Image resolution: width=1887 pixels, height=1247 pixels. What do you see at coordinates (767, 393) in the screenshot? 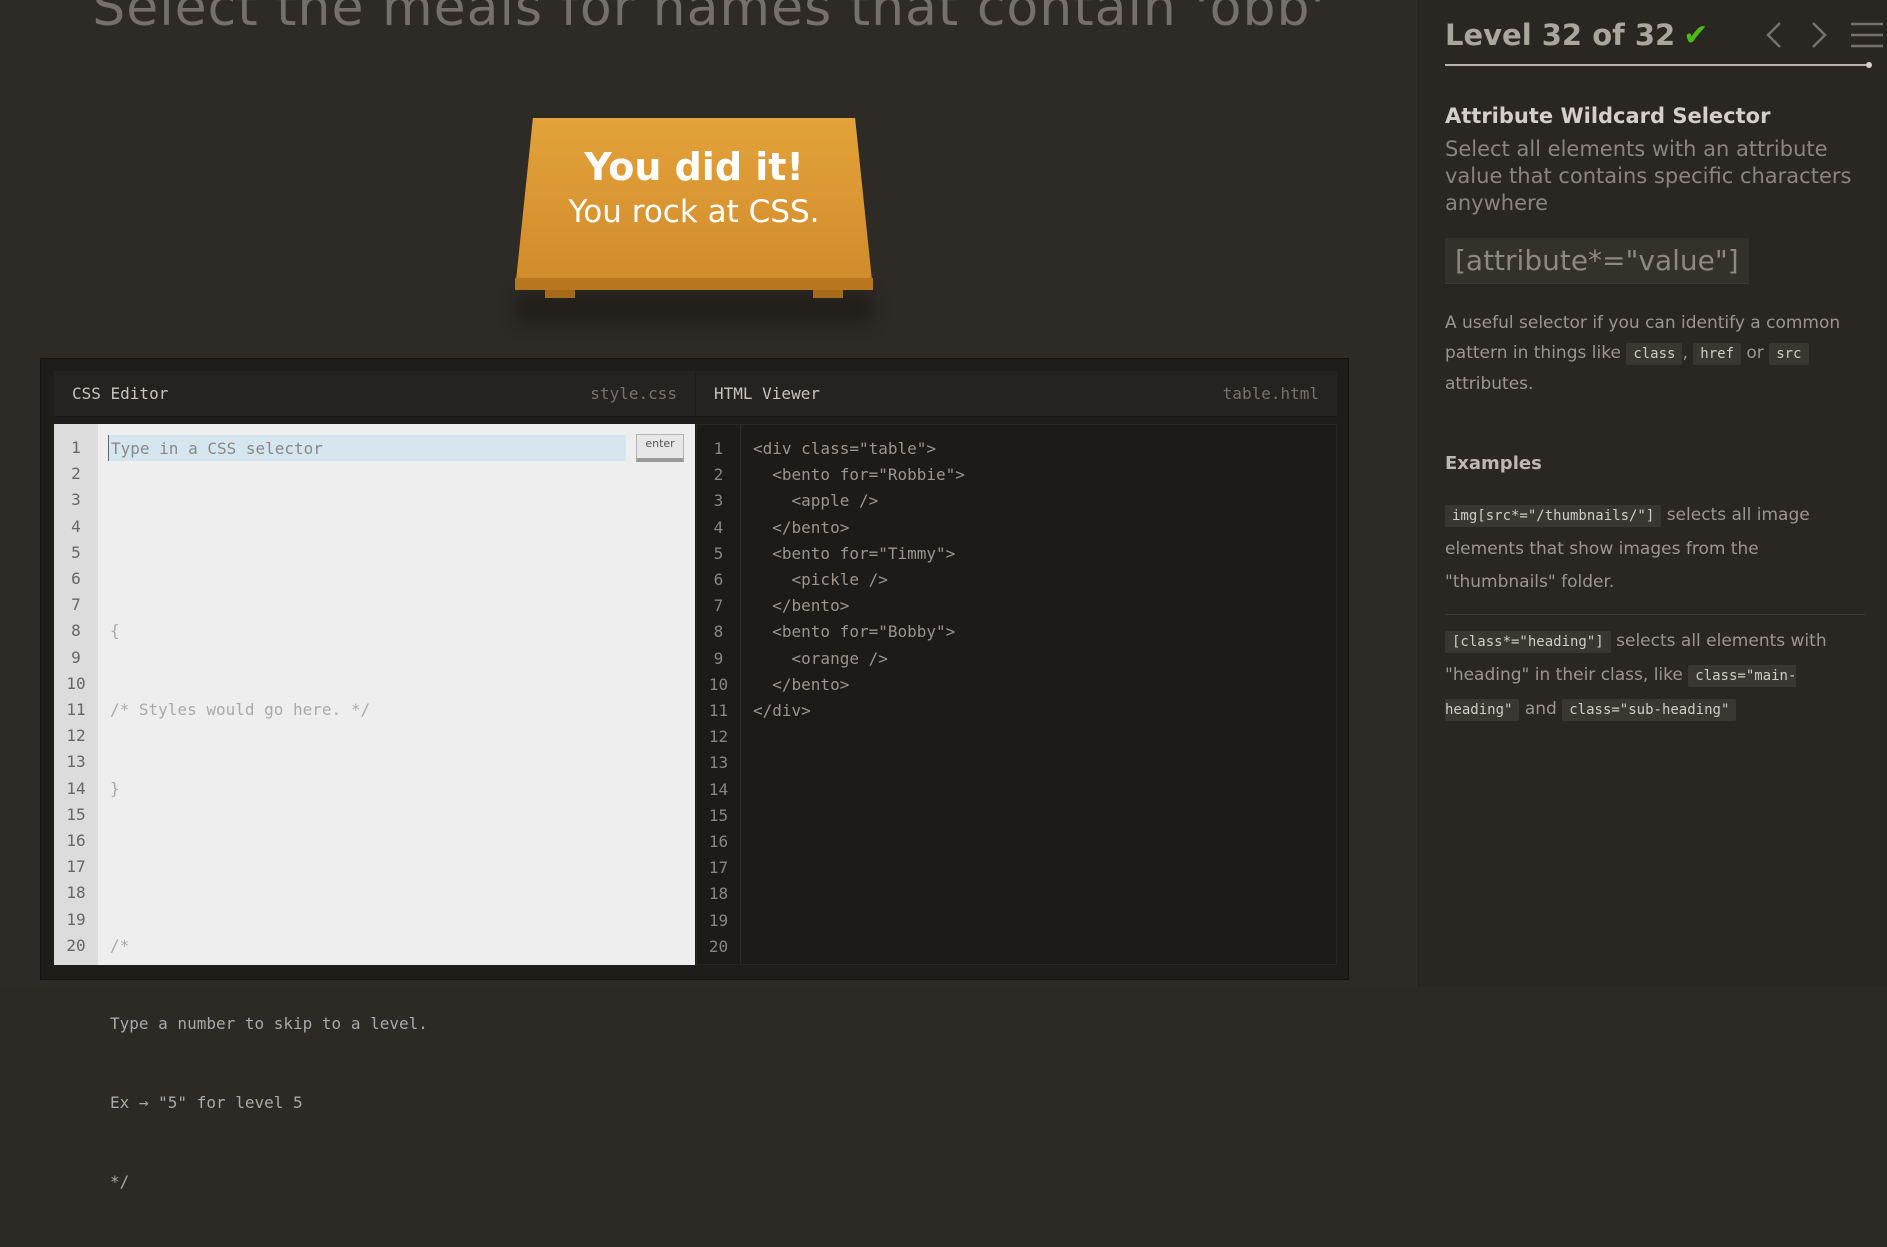
I see `html-viewer-title: HTML Viewer` at bounding box center [767, 393].